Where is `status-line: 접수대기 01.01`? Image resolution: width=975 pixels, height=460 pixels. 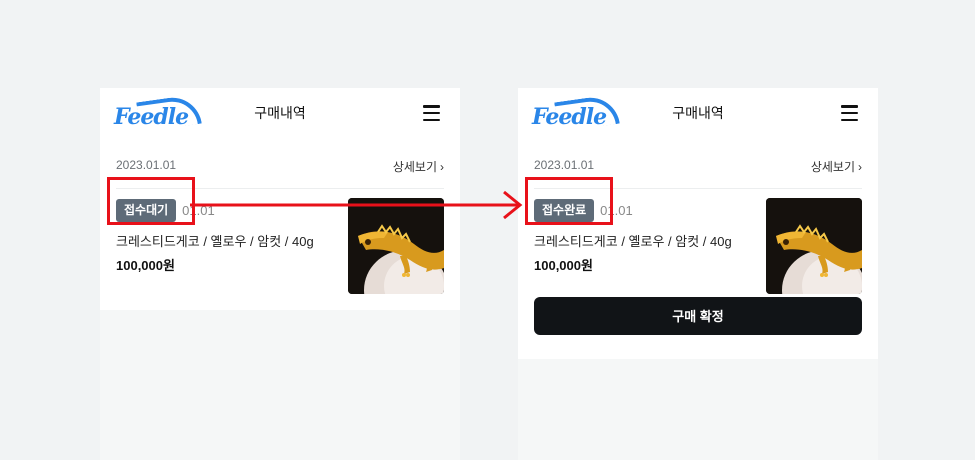
status-line: 접수대기 01.01 is located at coordinates (165, 210).